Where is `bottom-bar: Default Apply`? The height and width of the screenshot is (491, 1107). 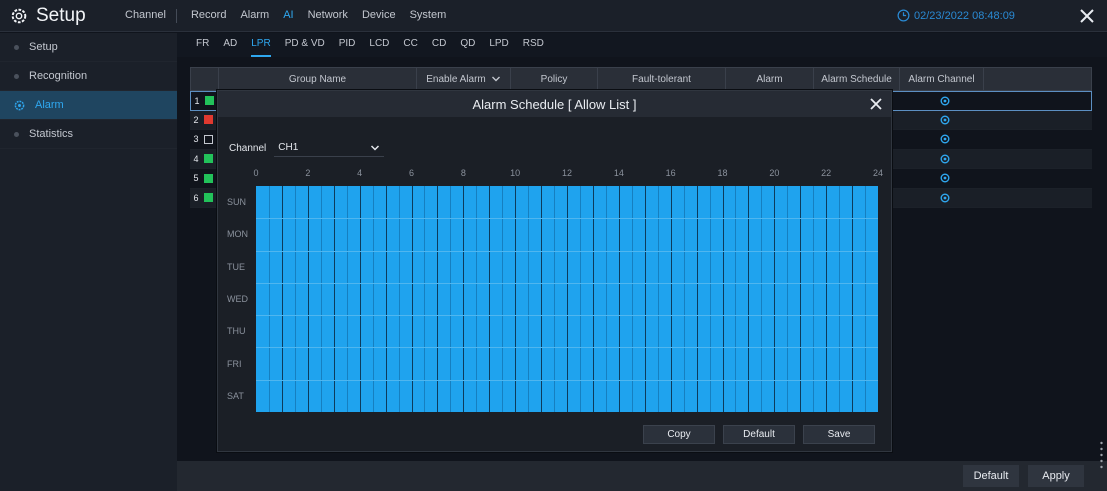 bottom-bar: Default Apply is located at coordinates (642, 476).